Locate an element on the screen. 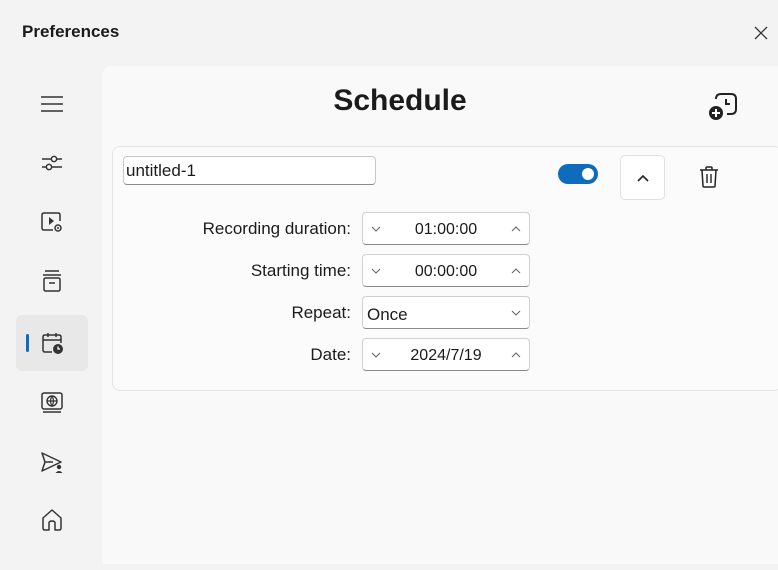 The height and width of the screenshot is (570, 778). collapse-button is located at coordinates (642, 177).